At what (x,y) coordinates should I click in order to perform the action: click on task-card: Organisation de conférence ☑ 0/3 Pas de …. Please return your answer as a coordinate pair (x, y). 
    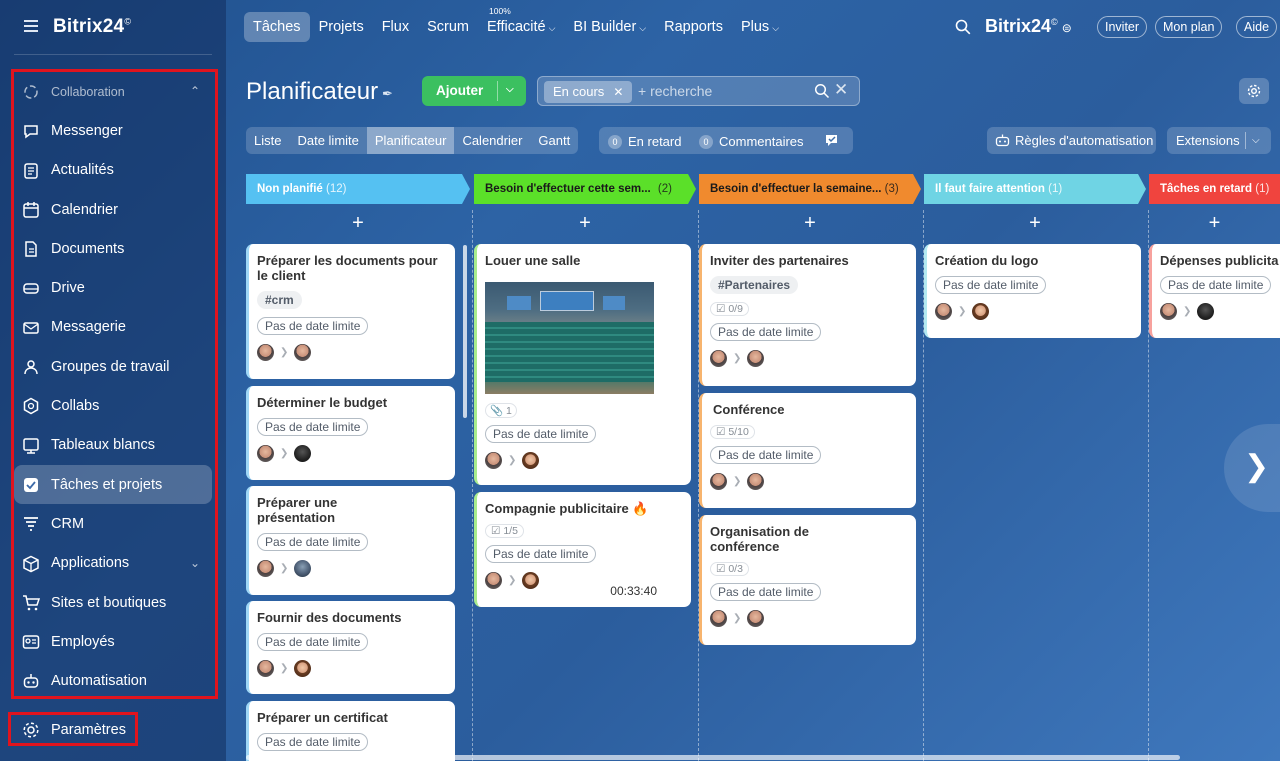
    Looking at the image, I should click on (807, 580).